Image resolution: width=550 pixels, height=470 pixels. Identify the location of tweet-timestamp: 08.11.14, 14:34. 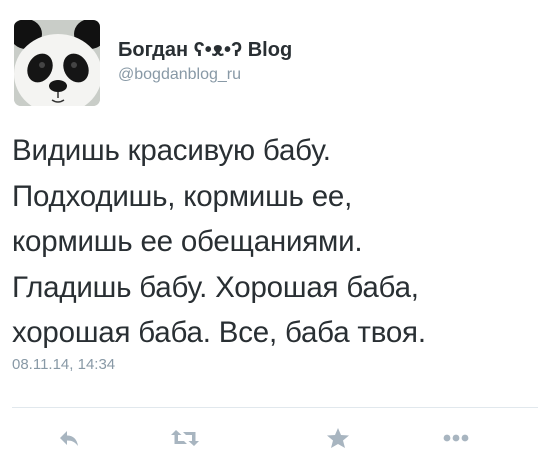
(63, 364).